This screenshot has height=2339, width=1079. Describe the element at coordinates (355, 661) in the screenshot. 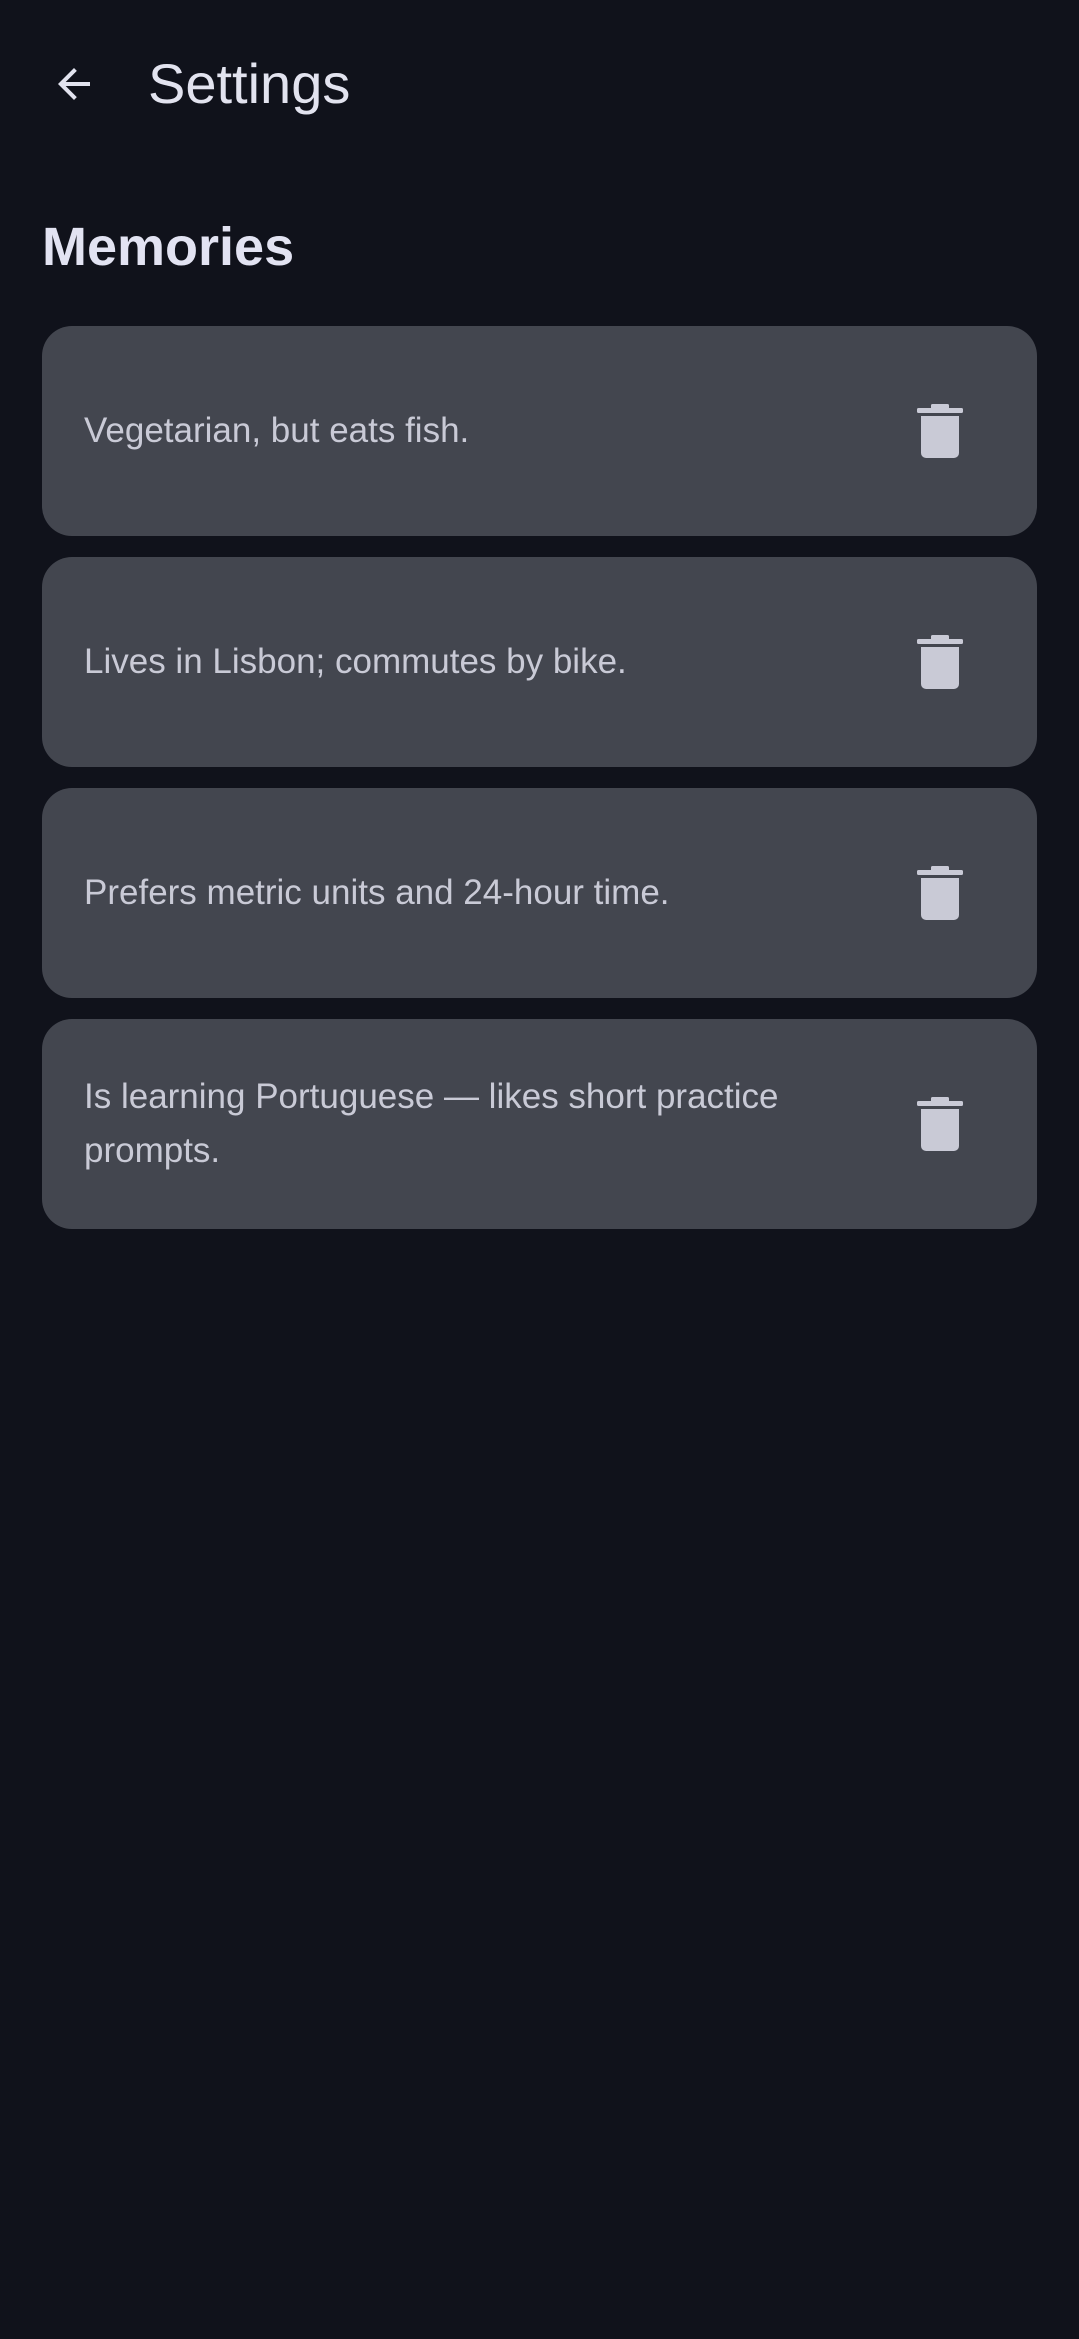

I see `memory-text: Lives in Lisbon; commutes by bike.` at that location.